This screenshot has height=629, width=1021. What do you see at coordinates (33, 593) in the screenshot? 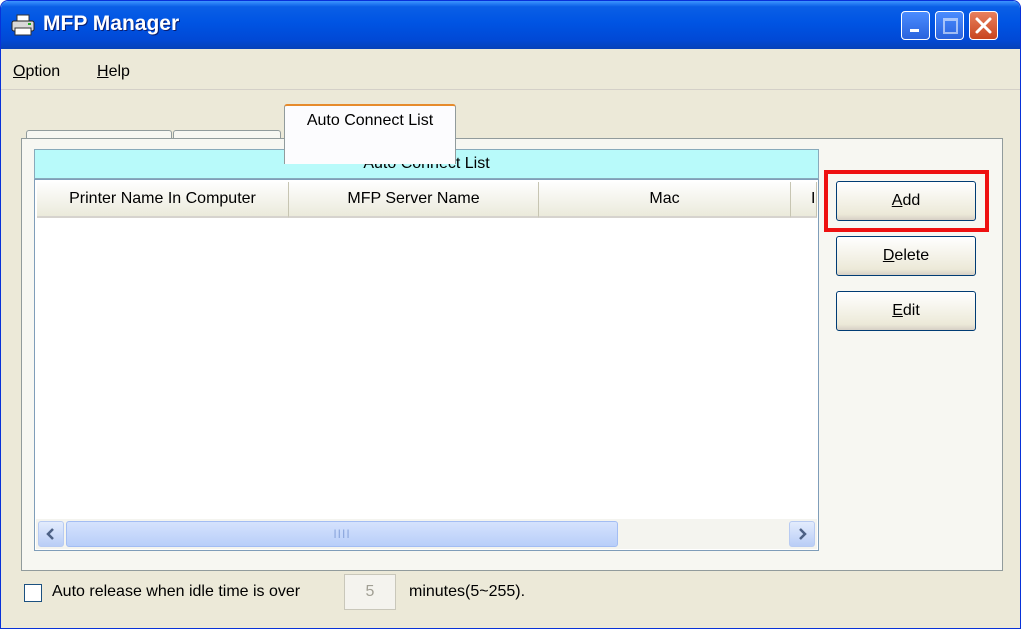
I see `auto-release-checkbox` at bounding box center [33, 593].